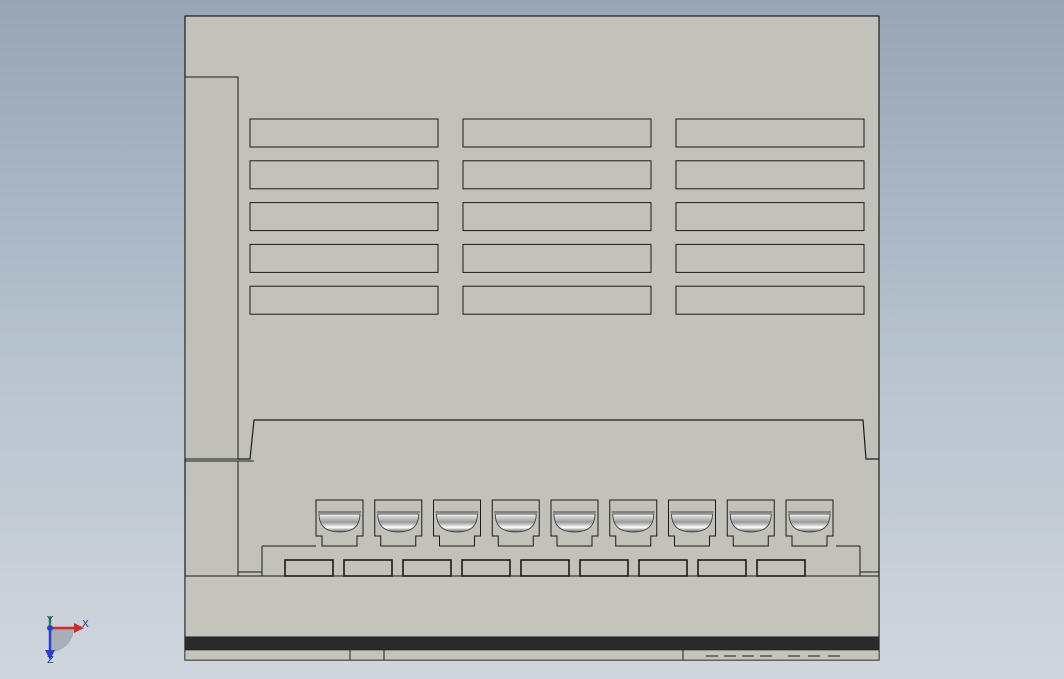 Image resolution: width=1064 pixels, height=679 pixels. I want to click on triad-x-label: X, so click(85, 624).